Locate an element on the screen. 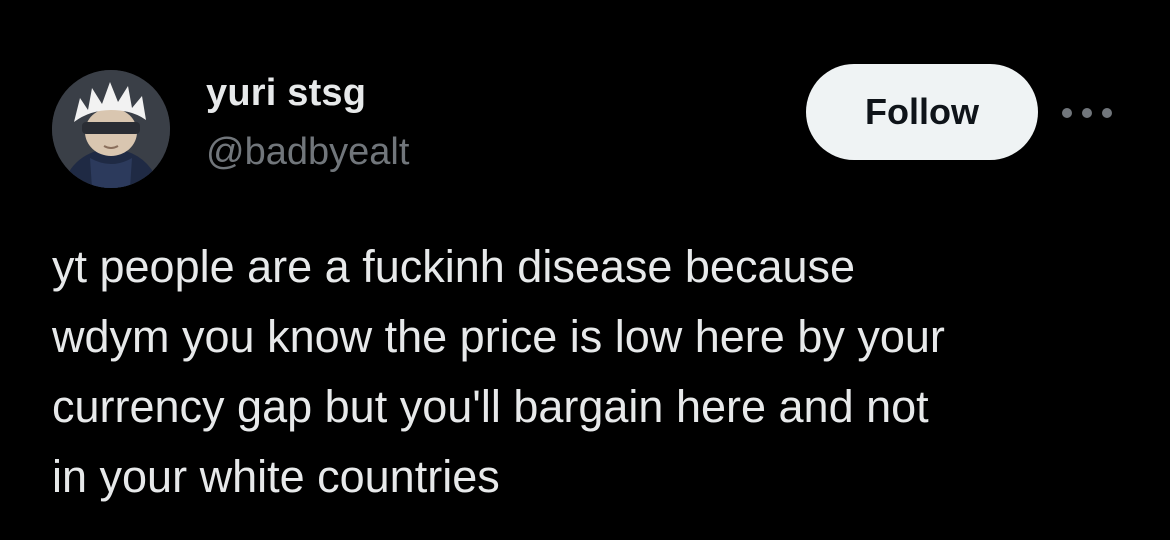  more-options-button is located at coordinates (1087, 113).